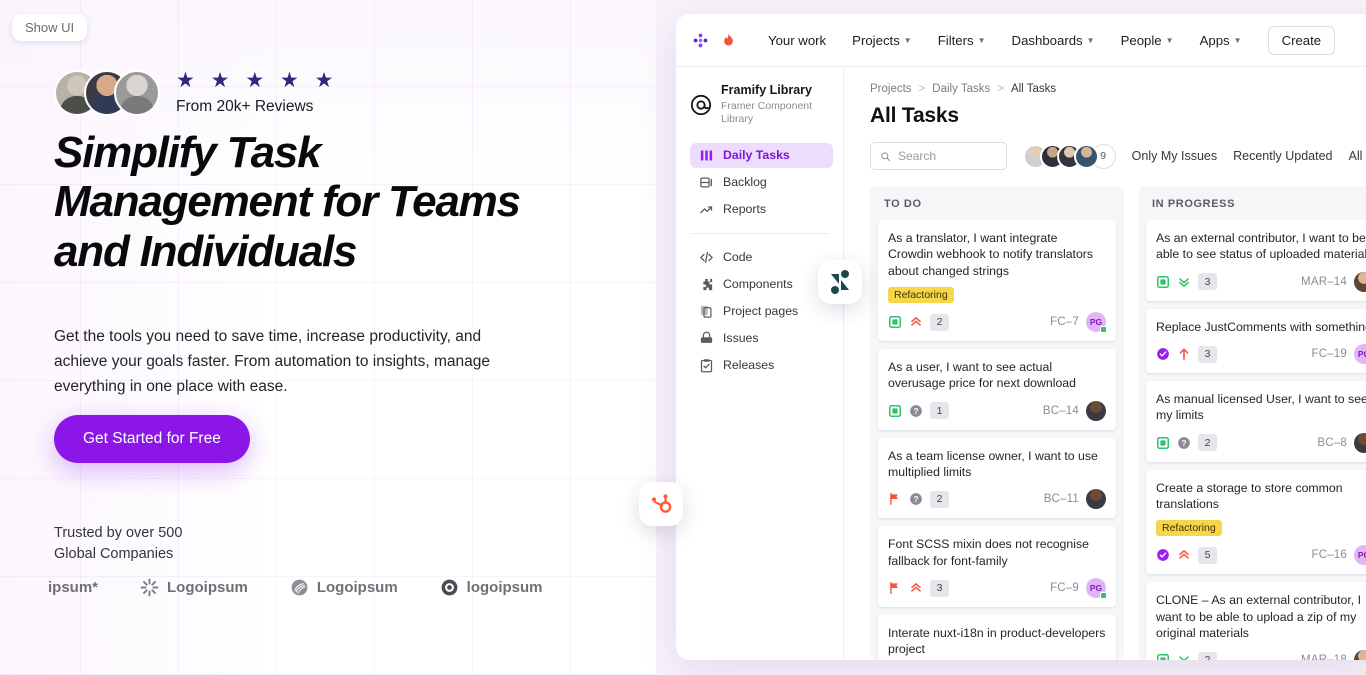 This screenshot has width=1366, height=675. Describe the element at coordinates (700, 40) in the screenshot. I see `diamond-dots-icon` at that location.